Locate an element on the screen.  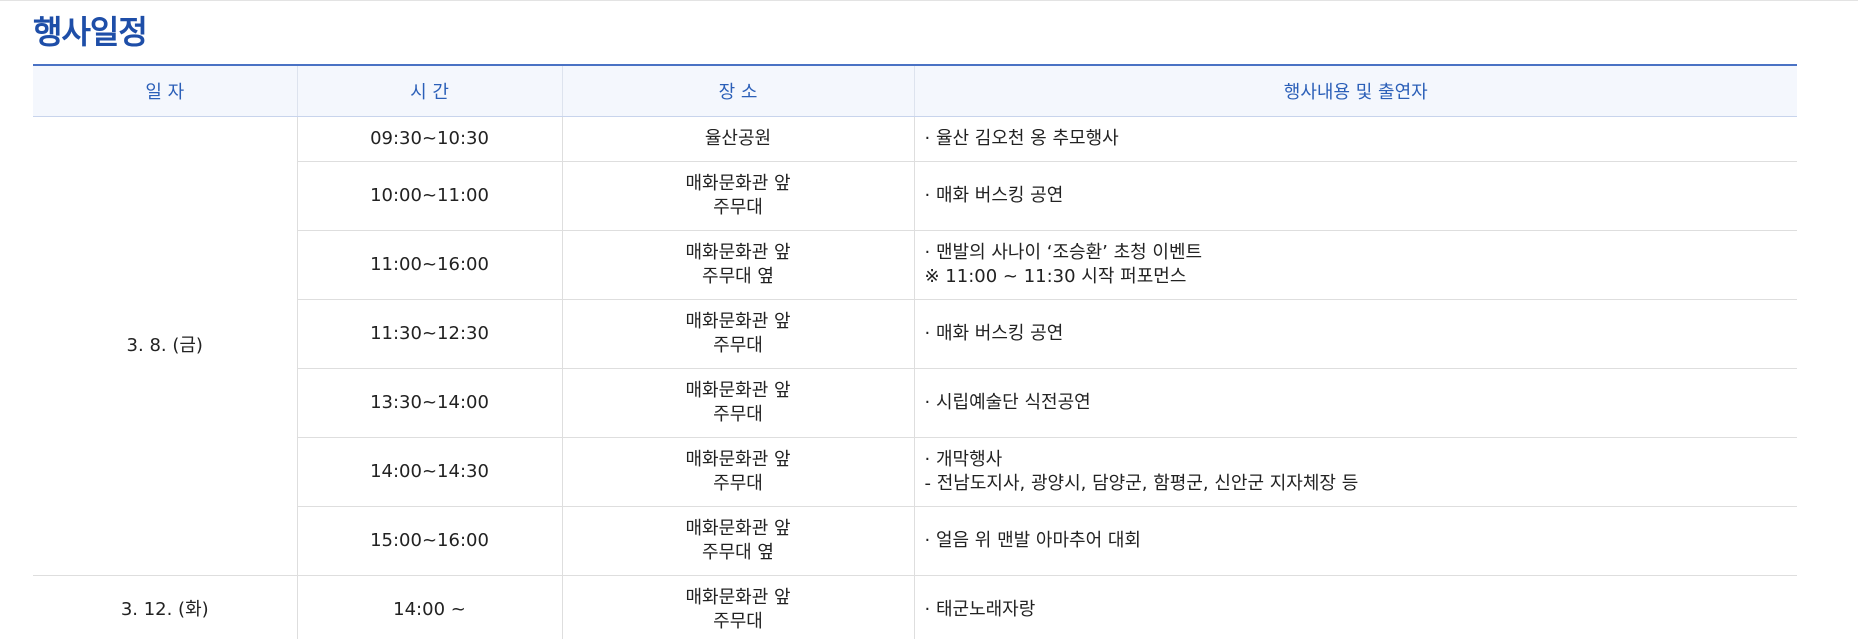
table-row: 3. 12. (화) 14:00 ~ 매화문화관 앞 주무대 · 태군노래자랑 is located at coordinates (915, 607).